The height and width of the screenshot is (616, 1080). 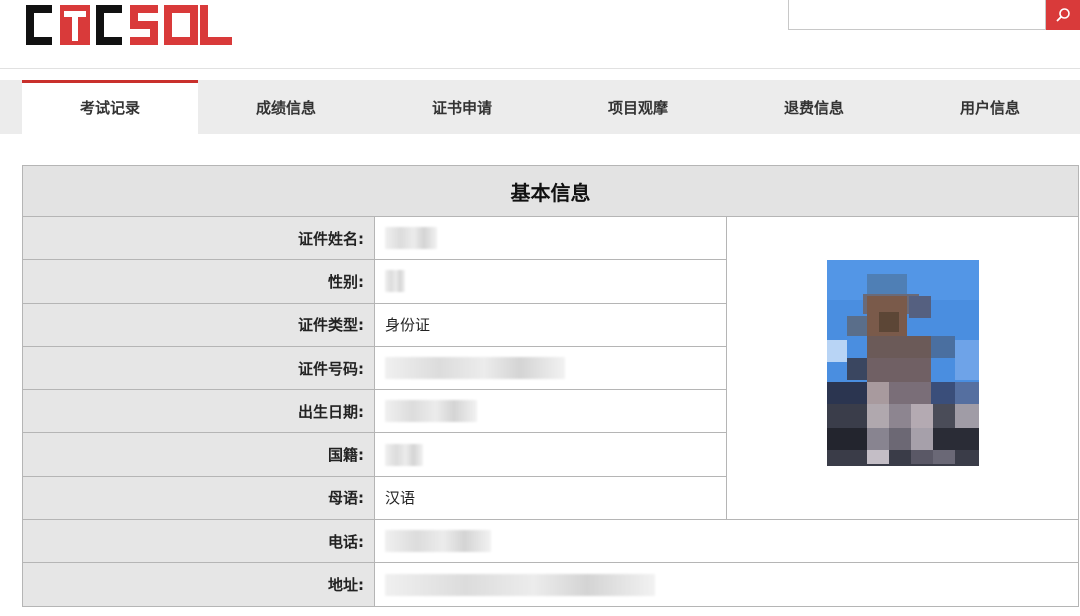 I want to click on profile-photo, so click(x=902, y=366).